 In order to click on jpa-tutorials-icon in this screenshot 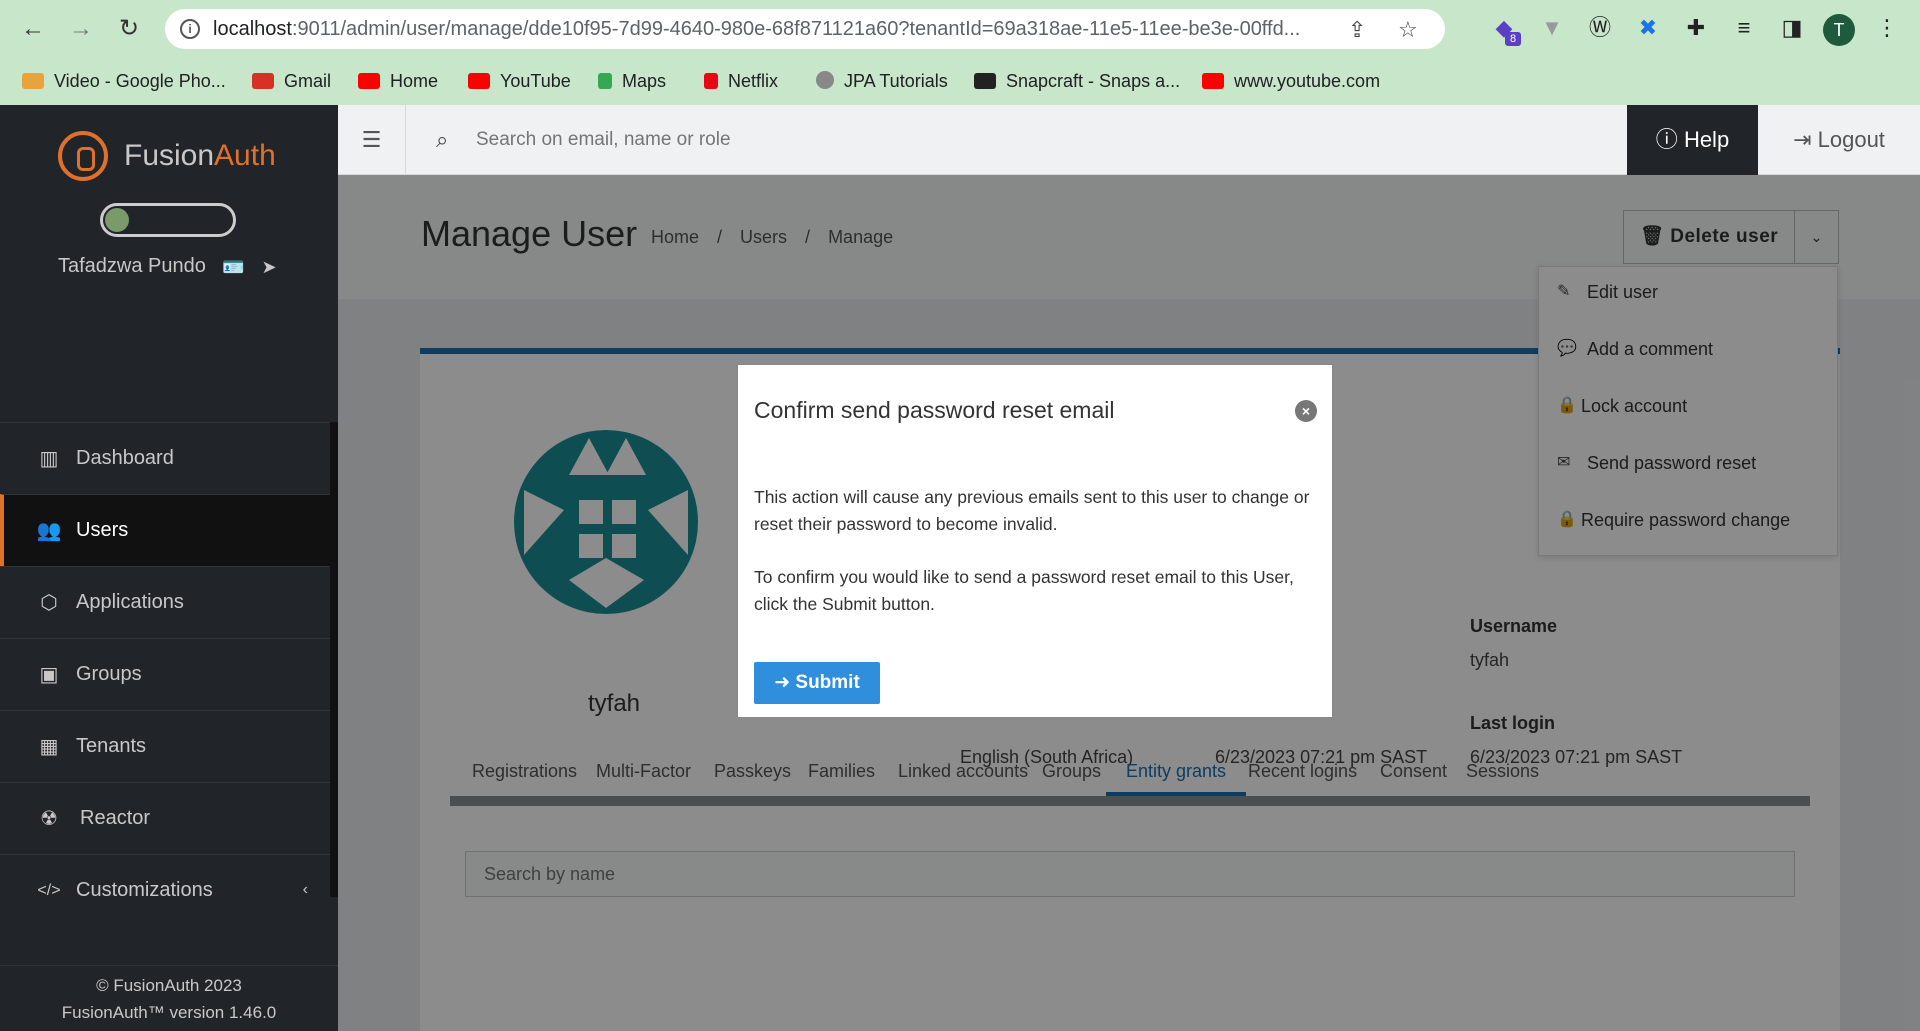, I will do `click(825, 80)`.